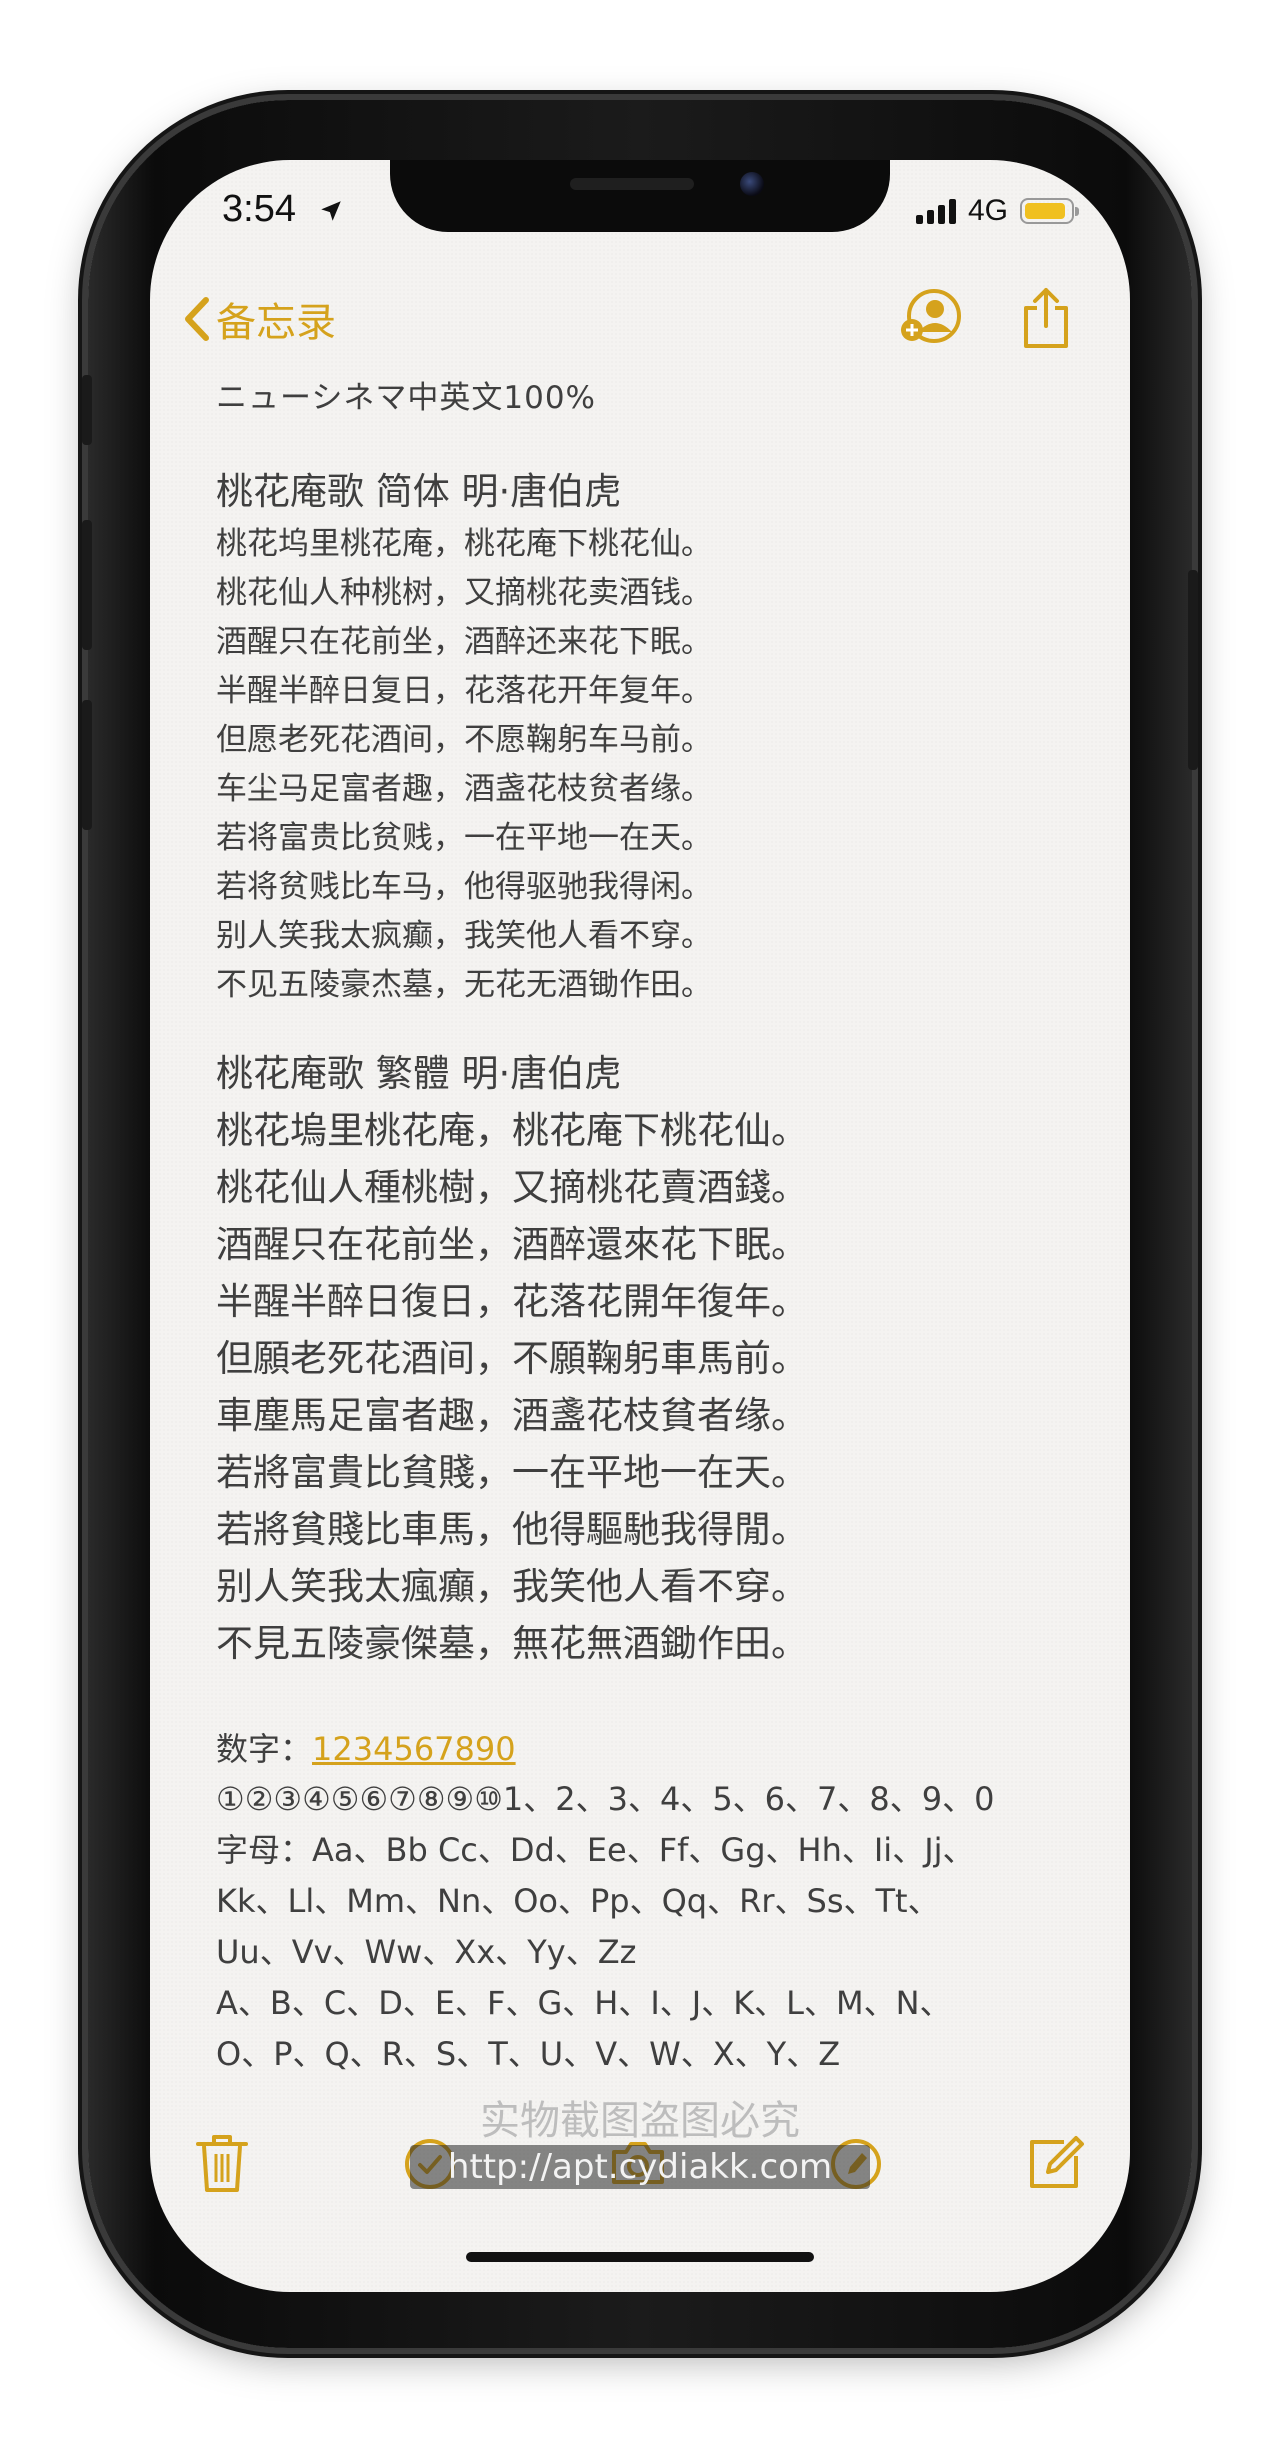 The image size is (1280, 2445). What do you see at coordinates (419, 491) in the screenshot?
I see `poem-simplified-heading: 桃花庵歌 简体 明·唐伯虎` at bounding box center [419, 491].